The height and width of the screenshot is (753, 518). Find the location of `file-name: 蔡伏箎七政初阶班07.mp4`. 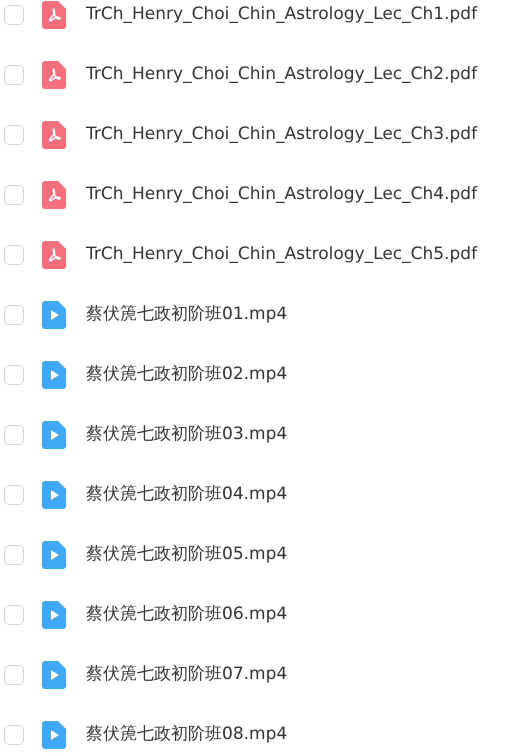

file-name: 蔡伏箎七政初阶班07.mp4 is located at coordinates (187, 675).